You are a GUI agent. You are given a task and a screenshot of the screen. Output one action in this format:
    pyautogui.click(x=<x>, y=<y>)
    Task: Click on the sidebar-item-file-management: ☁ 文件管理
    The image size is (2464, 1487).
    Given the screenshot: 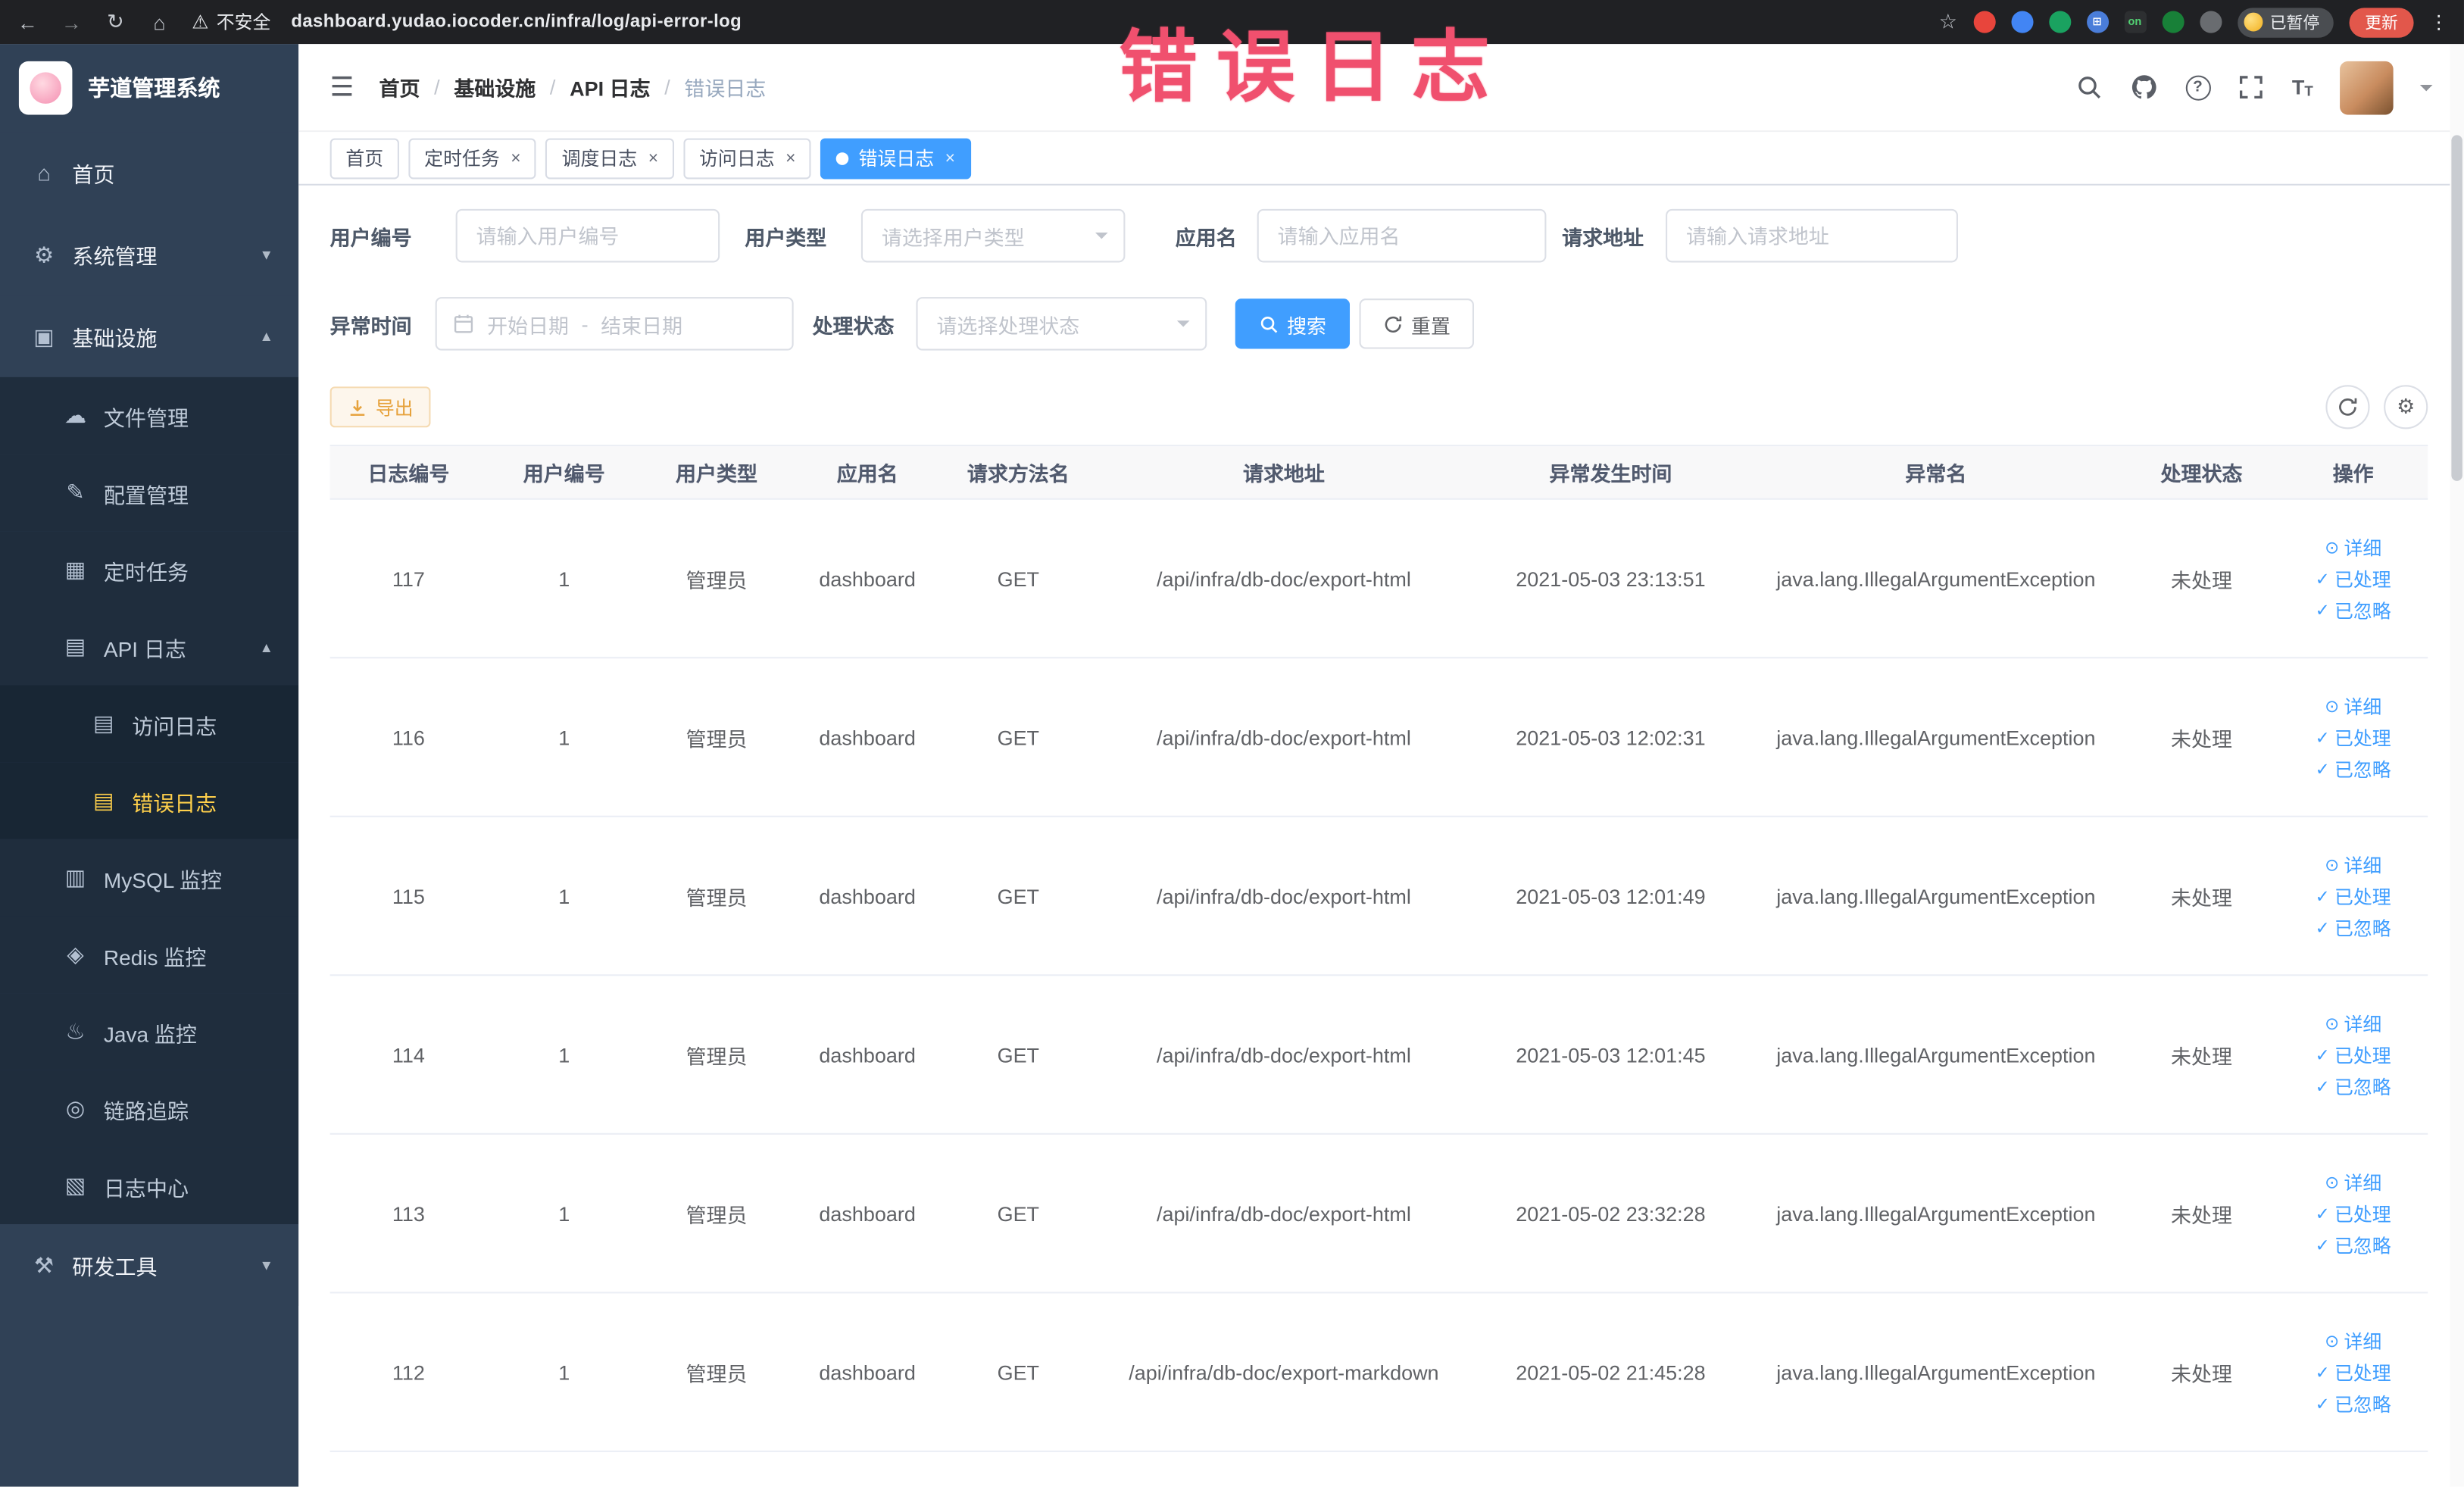 What is the action you would take?
    pyautogui.click(x=149, y=415)
    